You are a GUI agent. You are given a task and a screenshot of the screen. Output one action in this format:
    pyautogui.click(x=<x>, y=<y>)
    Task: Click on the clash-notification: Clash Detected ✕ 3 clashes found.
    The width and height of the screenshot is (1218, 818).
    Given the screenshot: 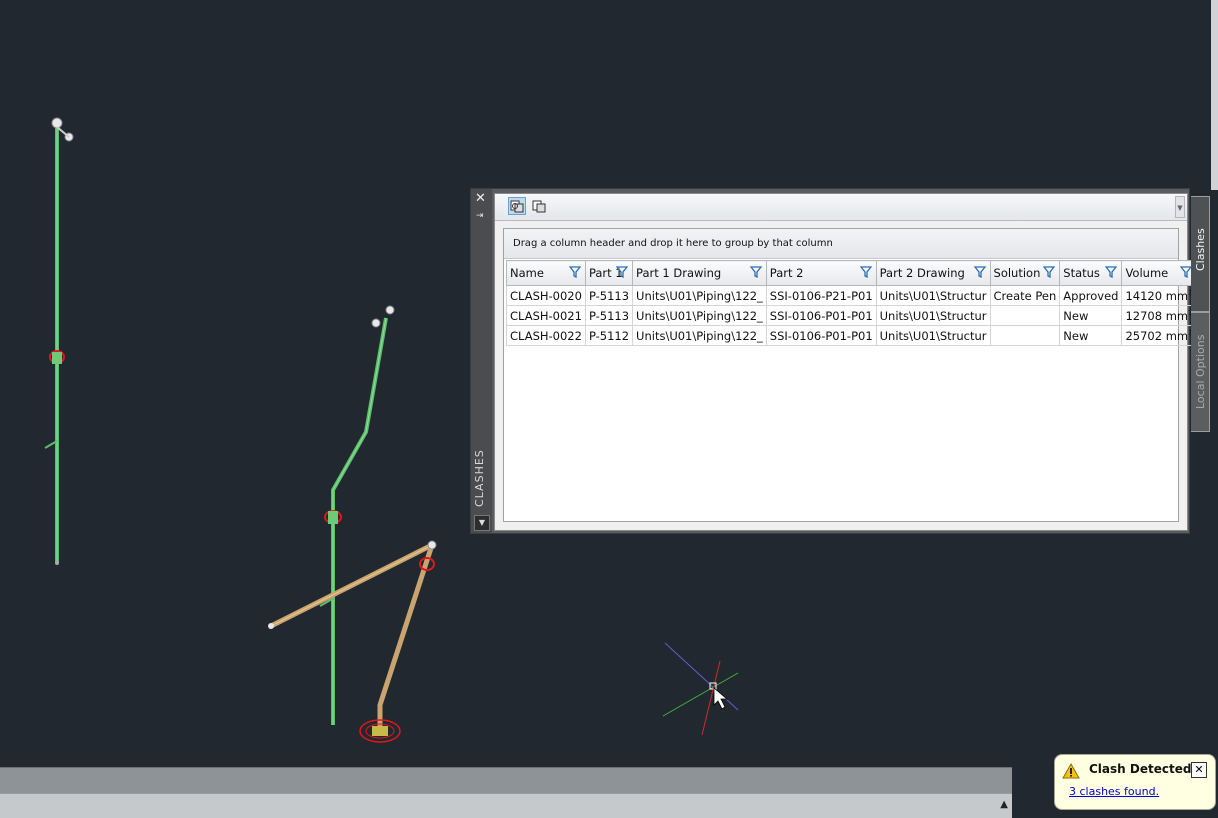 What is the action you would take?
    pyautogui.click(x=1135, y=782)
    